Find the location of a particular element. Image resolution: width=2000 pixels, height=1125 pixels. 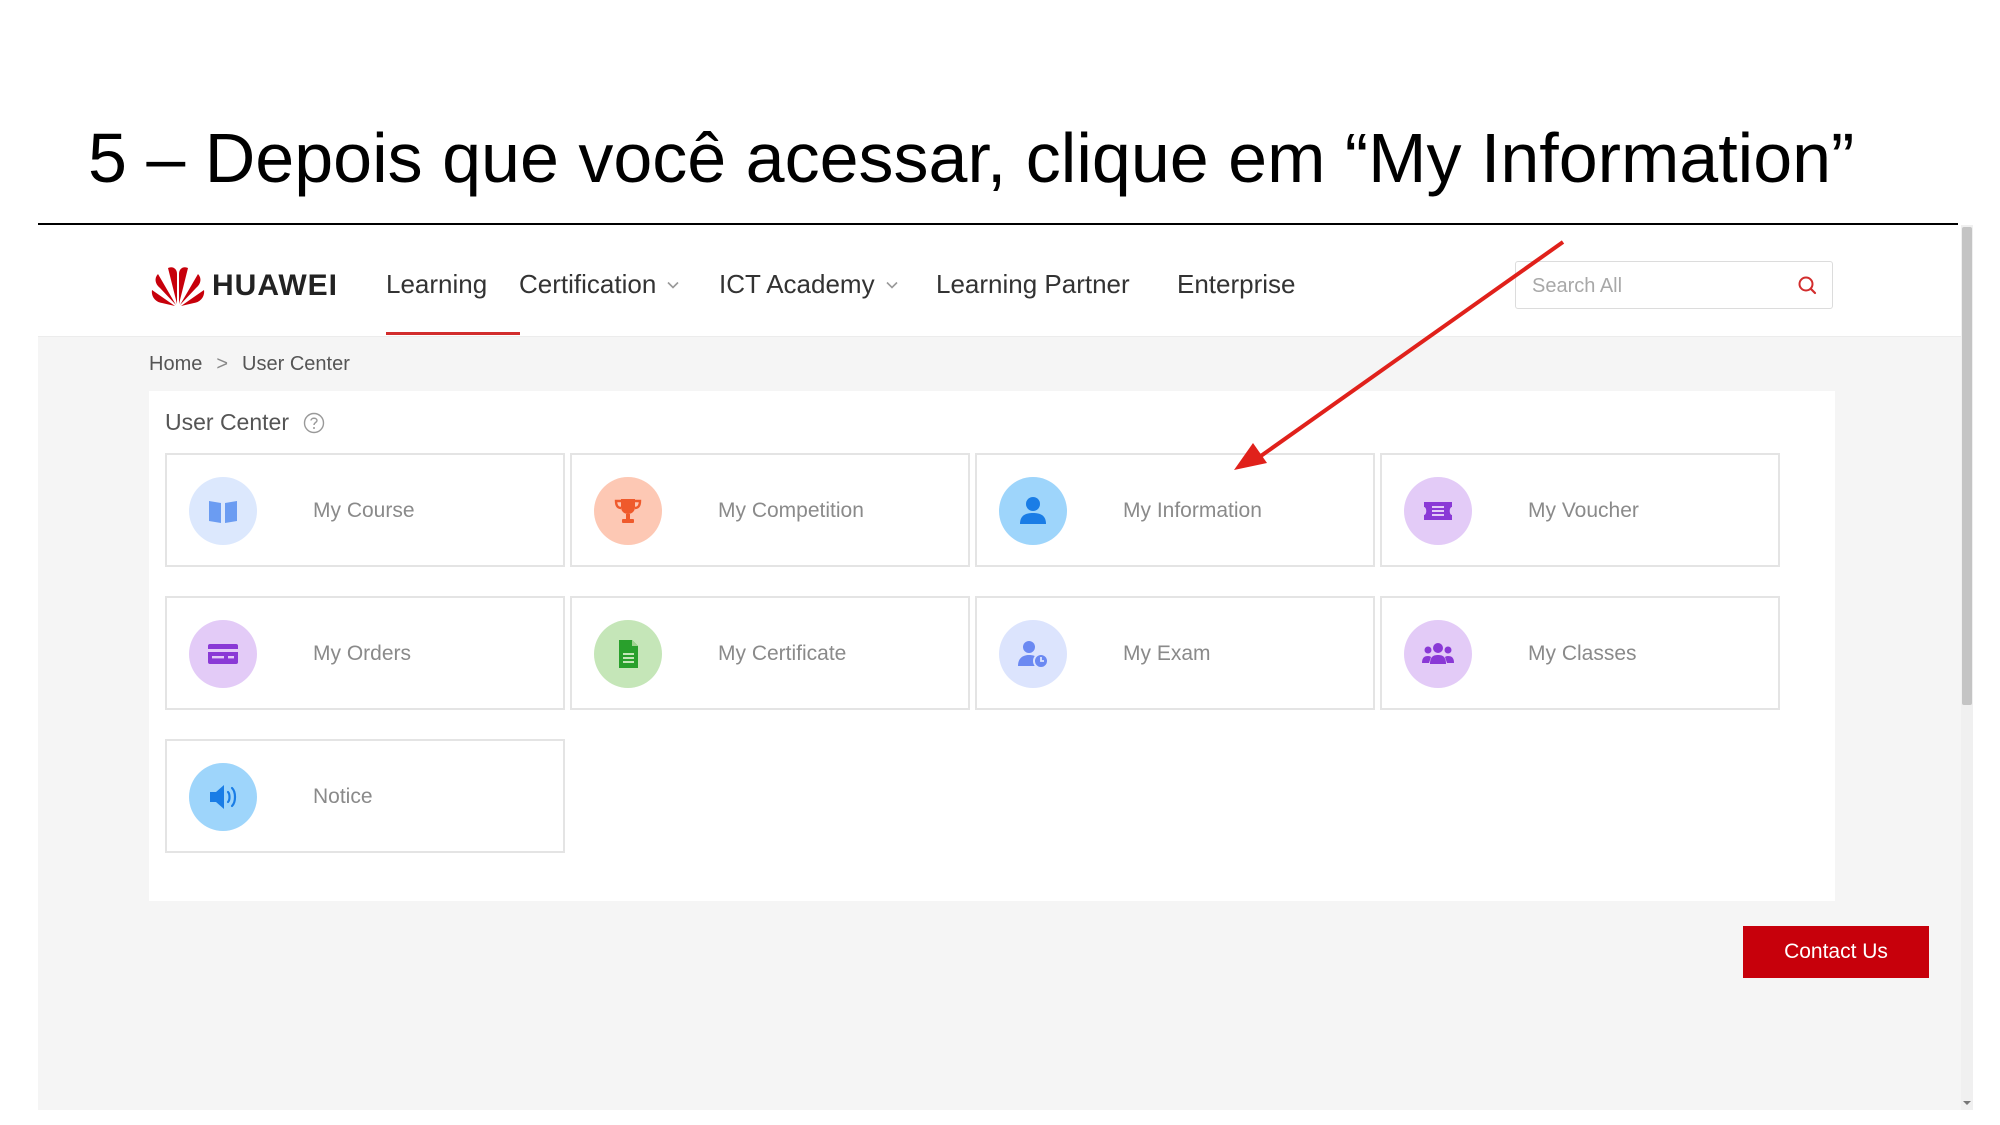

users-icon is located at coordinates (1438, 653).